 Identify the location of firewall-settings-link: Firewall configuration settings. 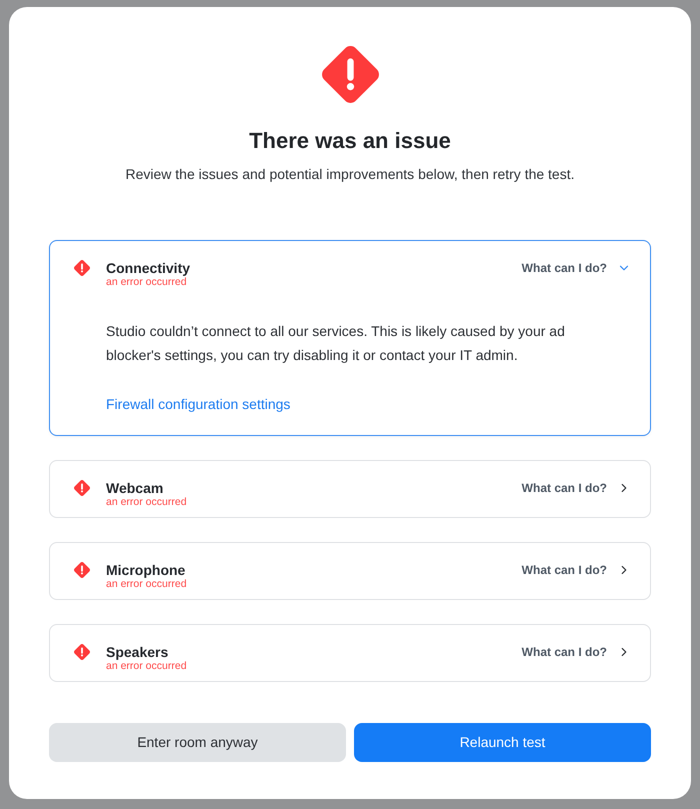
(198, 404).